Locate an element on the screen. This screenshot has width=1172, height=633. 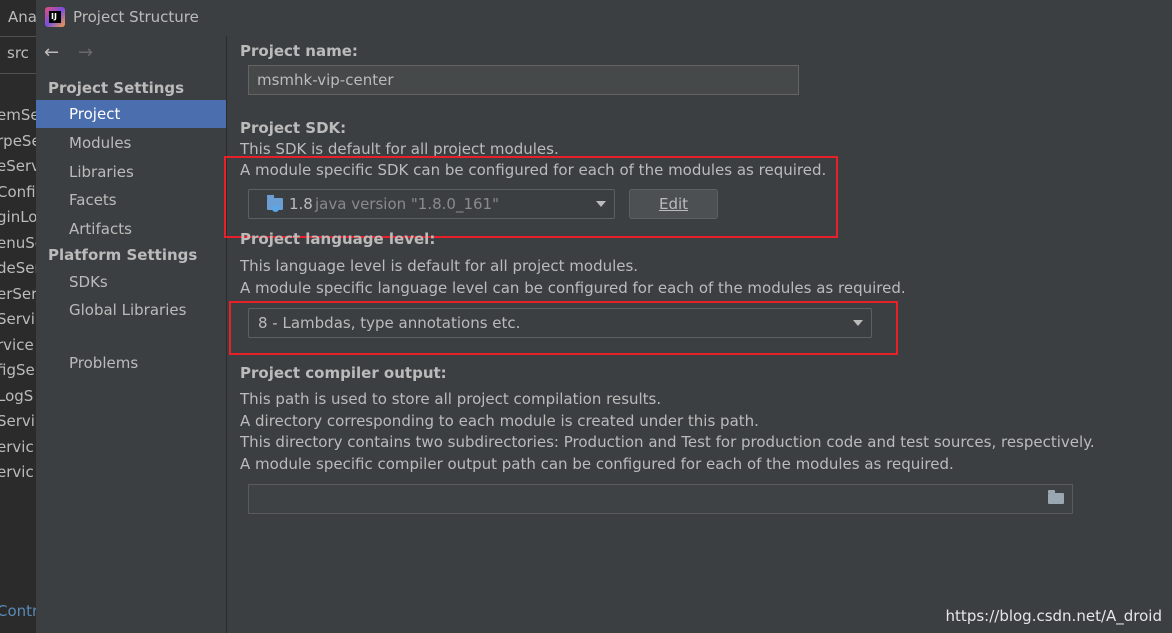
project-name-value: msmhk-vip-center is located at coordinates (325, 80).